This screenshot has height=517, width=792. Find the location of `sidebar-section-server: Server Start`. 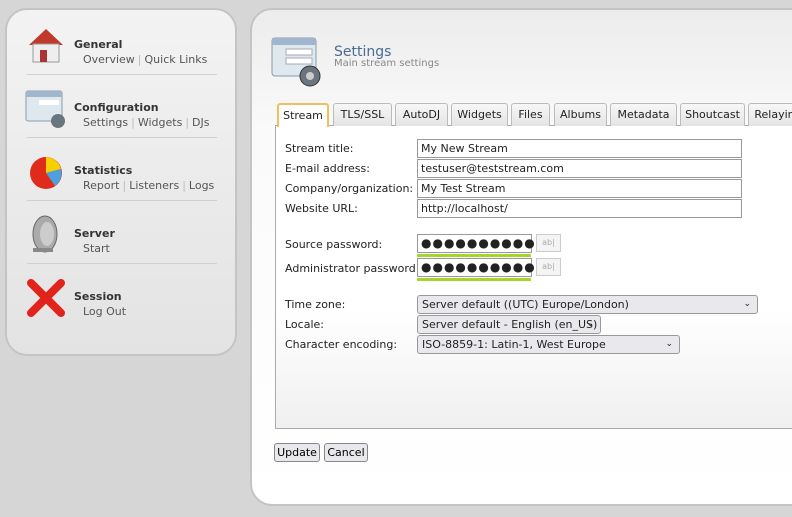

sidebar-section-server: Server Start is located at coordinates (121, 233).